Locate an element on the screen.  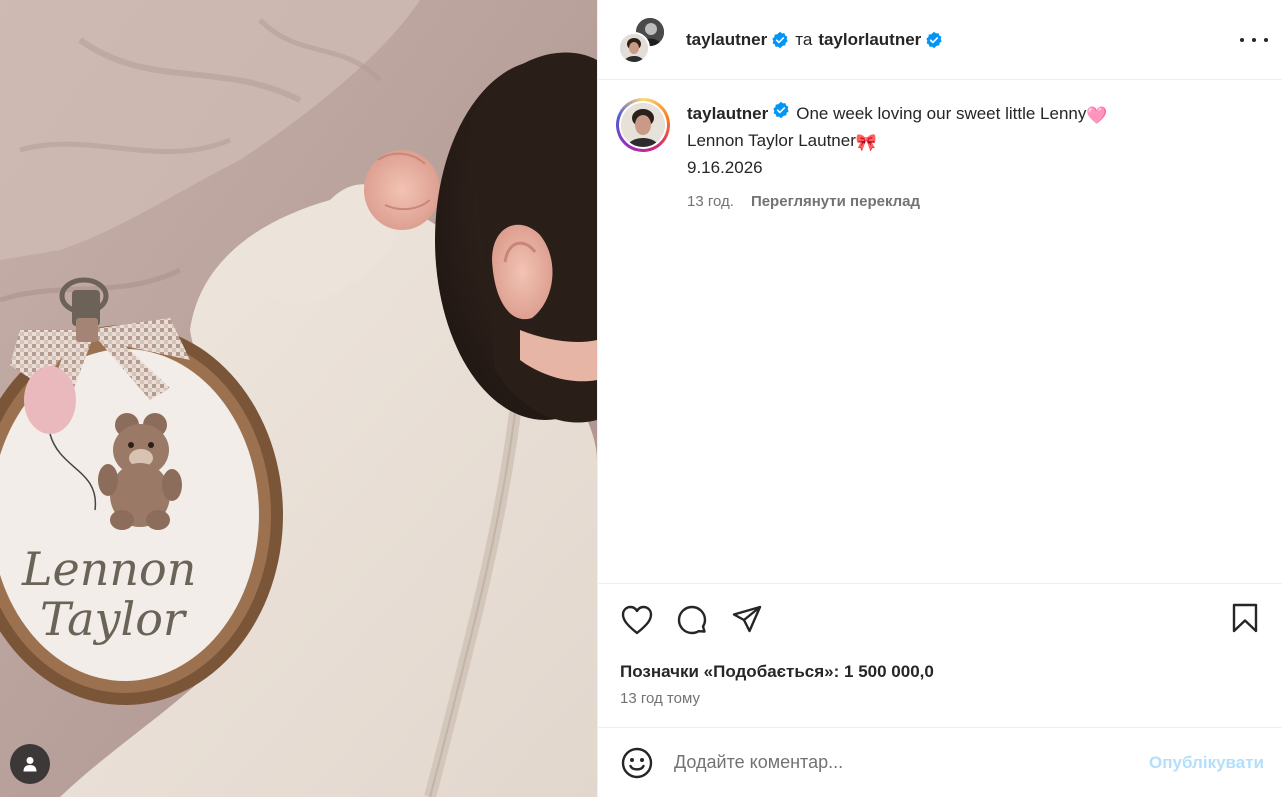
share-button is located at coordinates (747, 620).